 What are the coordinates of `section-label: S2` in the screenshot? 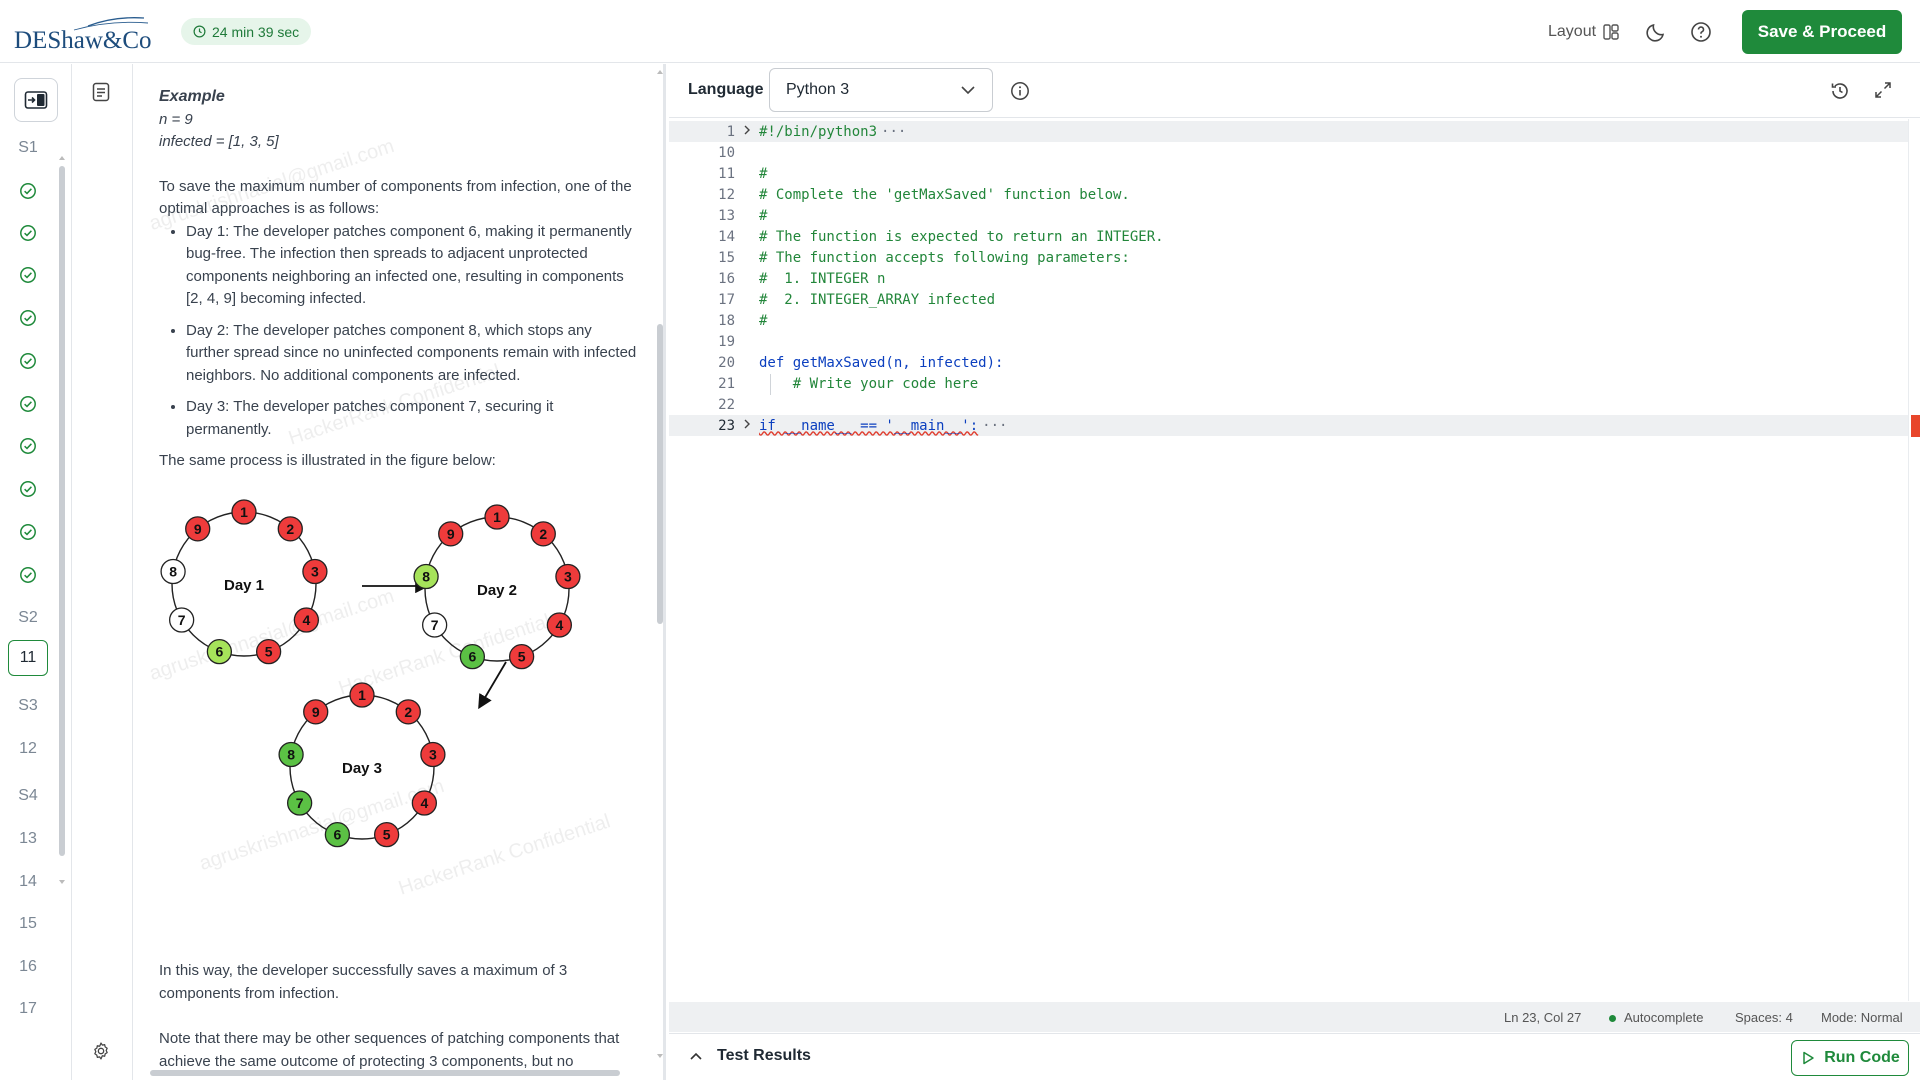 It's located at (28, 618).